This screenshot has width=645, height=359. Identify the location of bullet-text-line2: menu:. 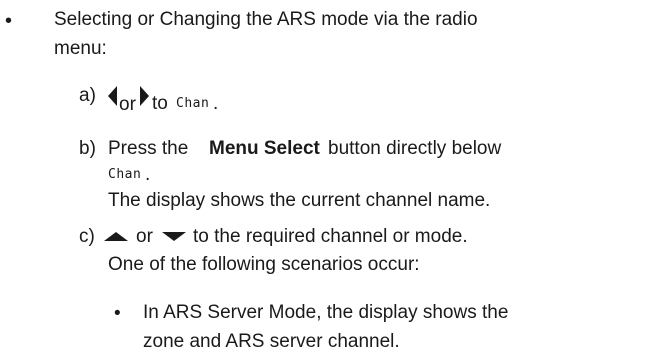
(80, 48).